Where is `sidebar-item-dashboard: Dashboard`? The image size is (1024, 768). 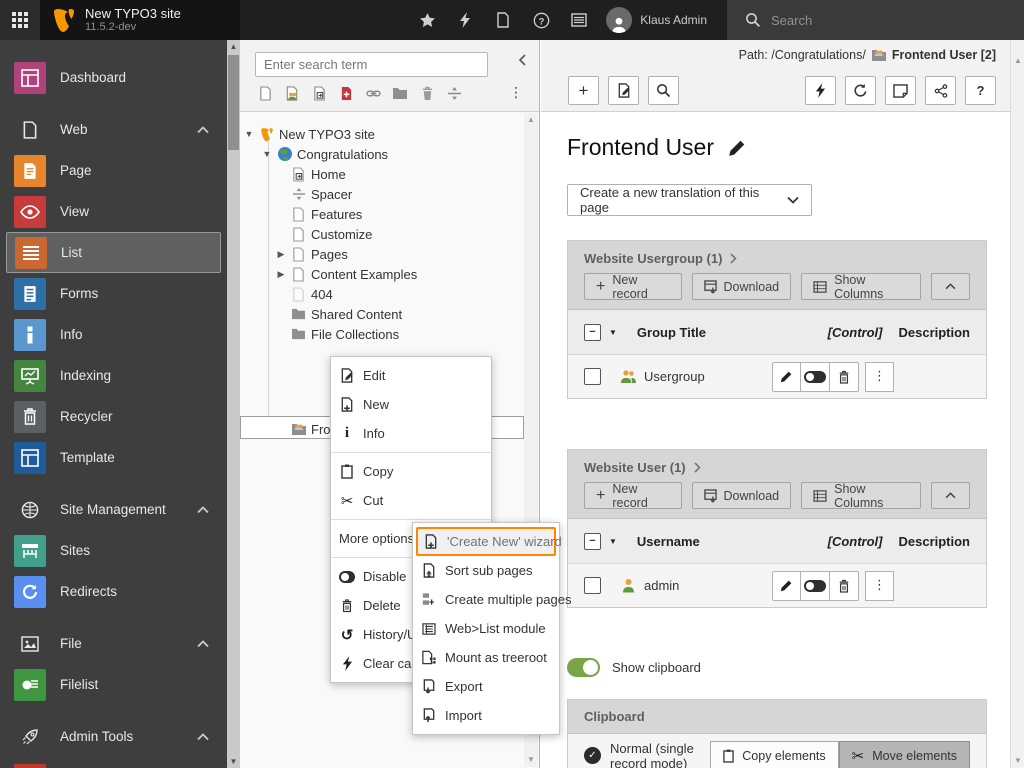
sidebar-item-dashboard: Dashboard is located at coordinates (113, 77).